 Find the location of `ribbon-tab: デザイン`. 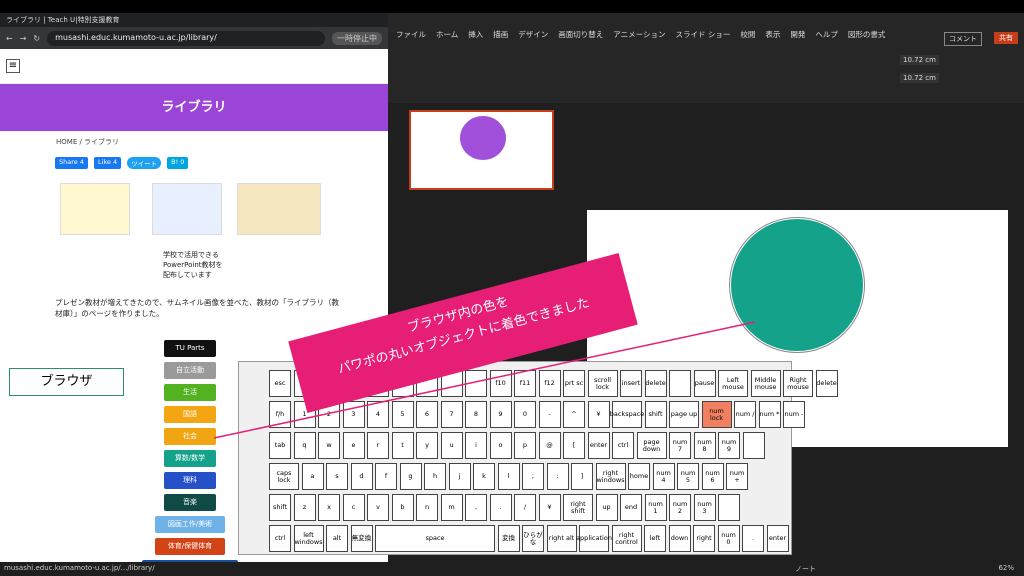

ribbon-tab: デザイン is located at coordinates (533, 34).